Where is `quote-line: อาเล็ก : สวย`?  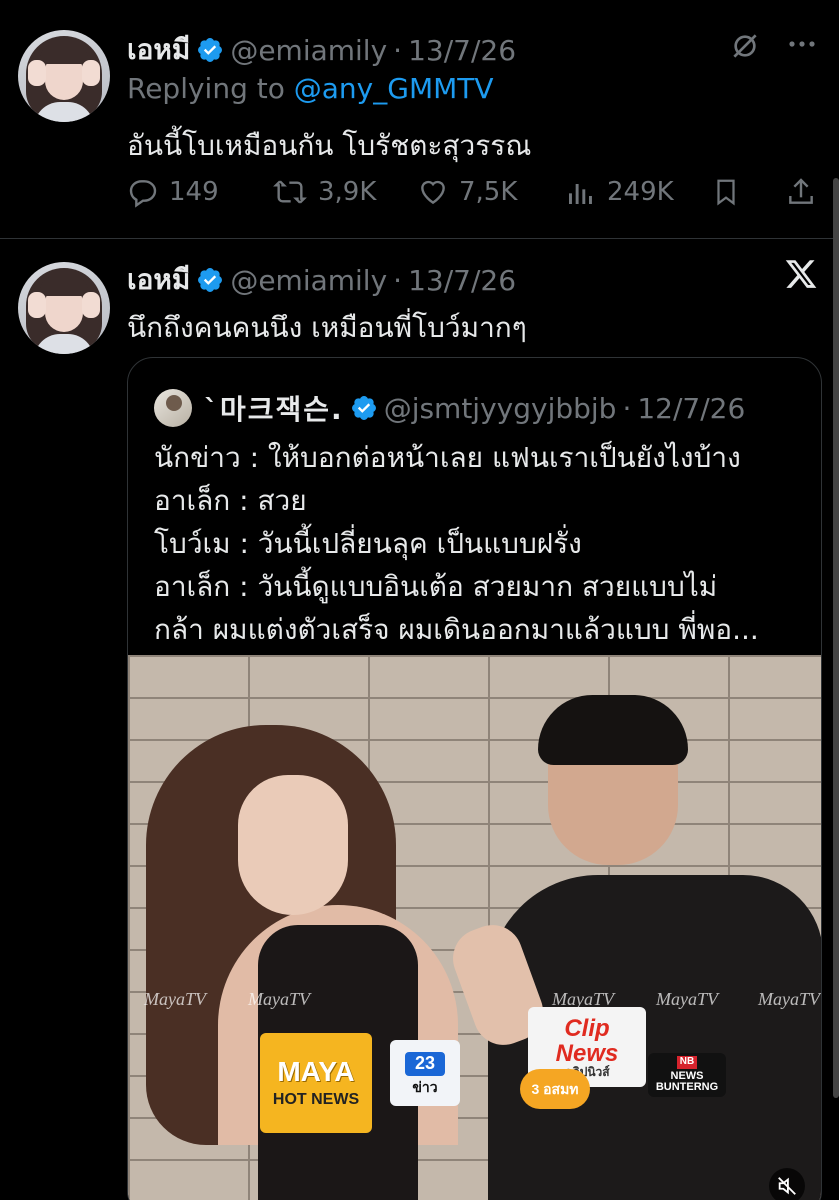
quote-line: อาเล็ก : สวย is located at coordinates (230, 500).